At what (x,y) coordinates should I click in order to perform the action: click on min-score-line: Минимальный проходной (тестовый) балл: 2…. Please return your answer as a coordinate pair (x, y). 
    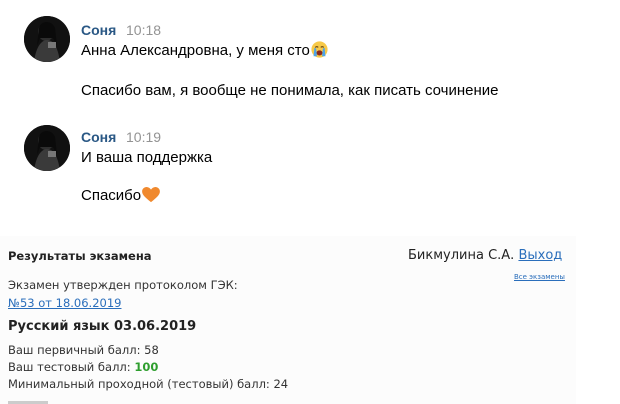
    Looking at the image, I should click on (148, 384).